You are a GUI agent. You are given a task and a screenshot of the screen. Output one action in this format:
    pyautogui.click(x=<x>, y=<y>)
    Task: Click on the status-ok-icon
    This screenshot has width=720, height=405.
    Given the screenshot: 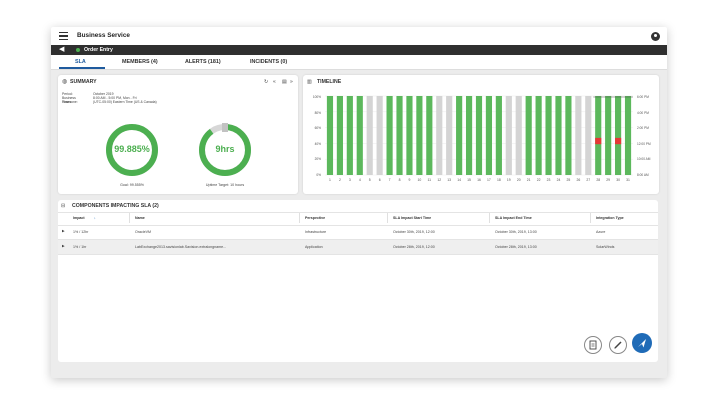 What is the action you would take?
    pyautogui.click(x=78, y=50)
    